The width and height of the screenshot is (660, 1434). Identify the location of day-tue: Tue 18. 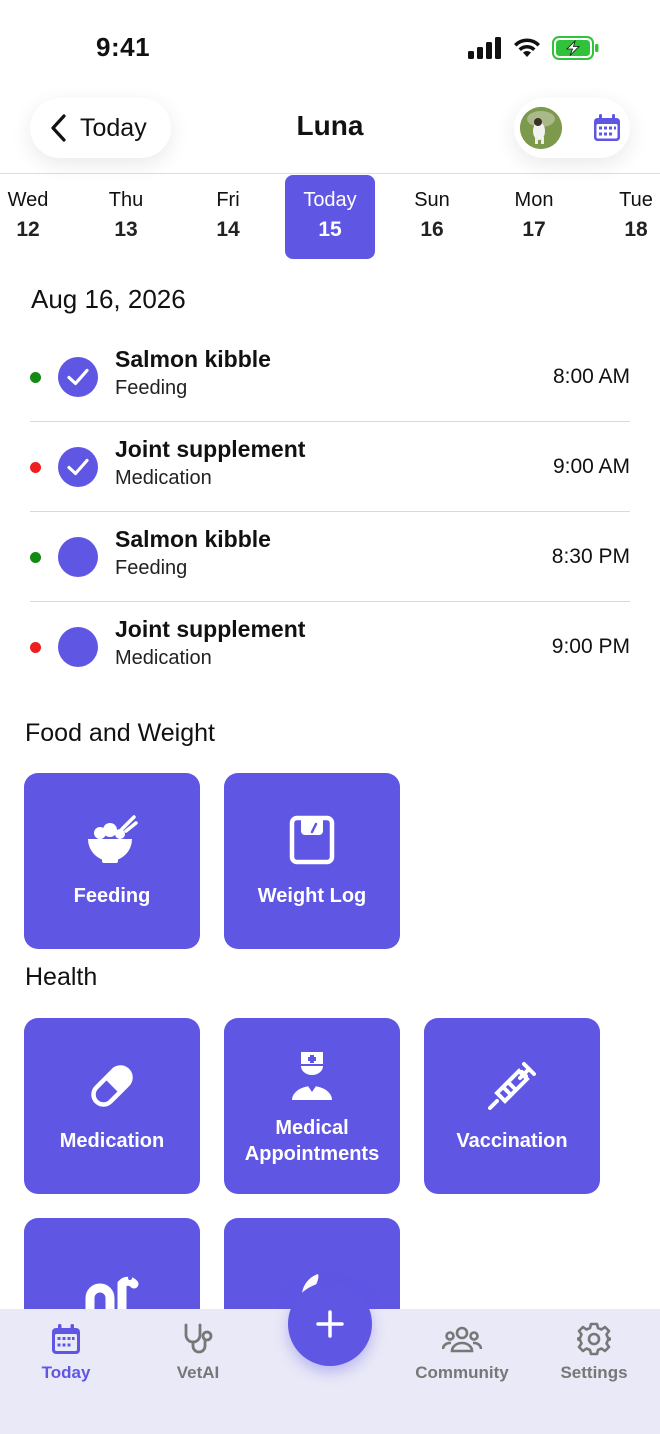
(625, 217).